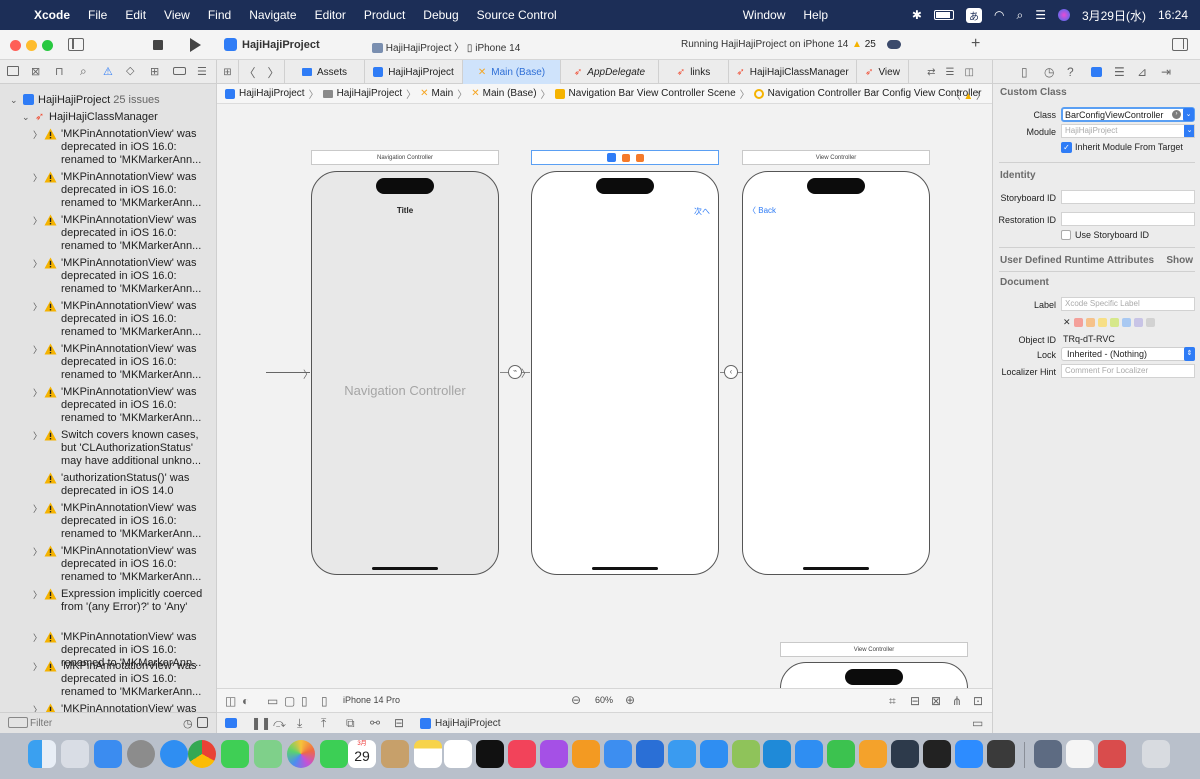  What do you see at coordinates (777, 754) in the screenshot?
I see `vscode-icon` at bounding box center [777, 754].